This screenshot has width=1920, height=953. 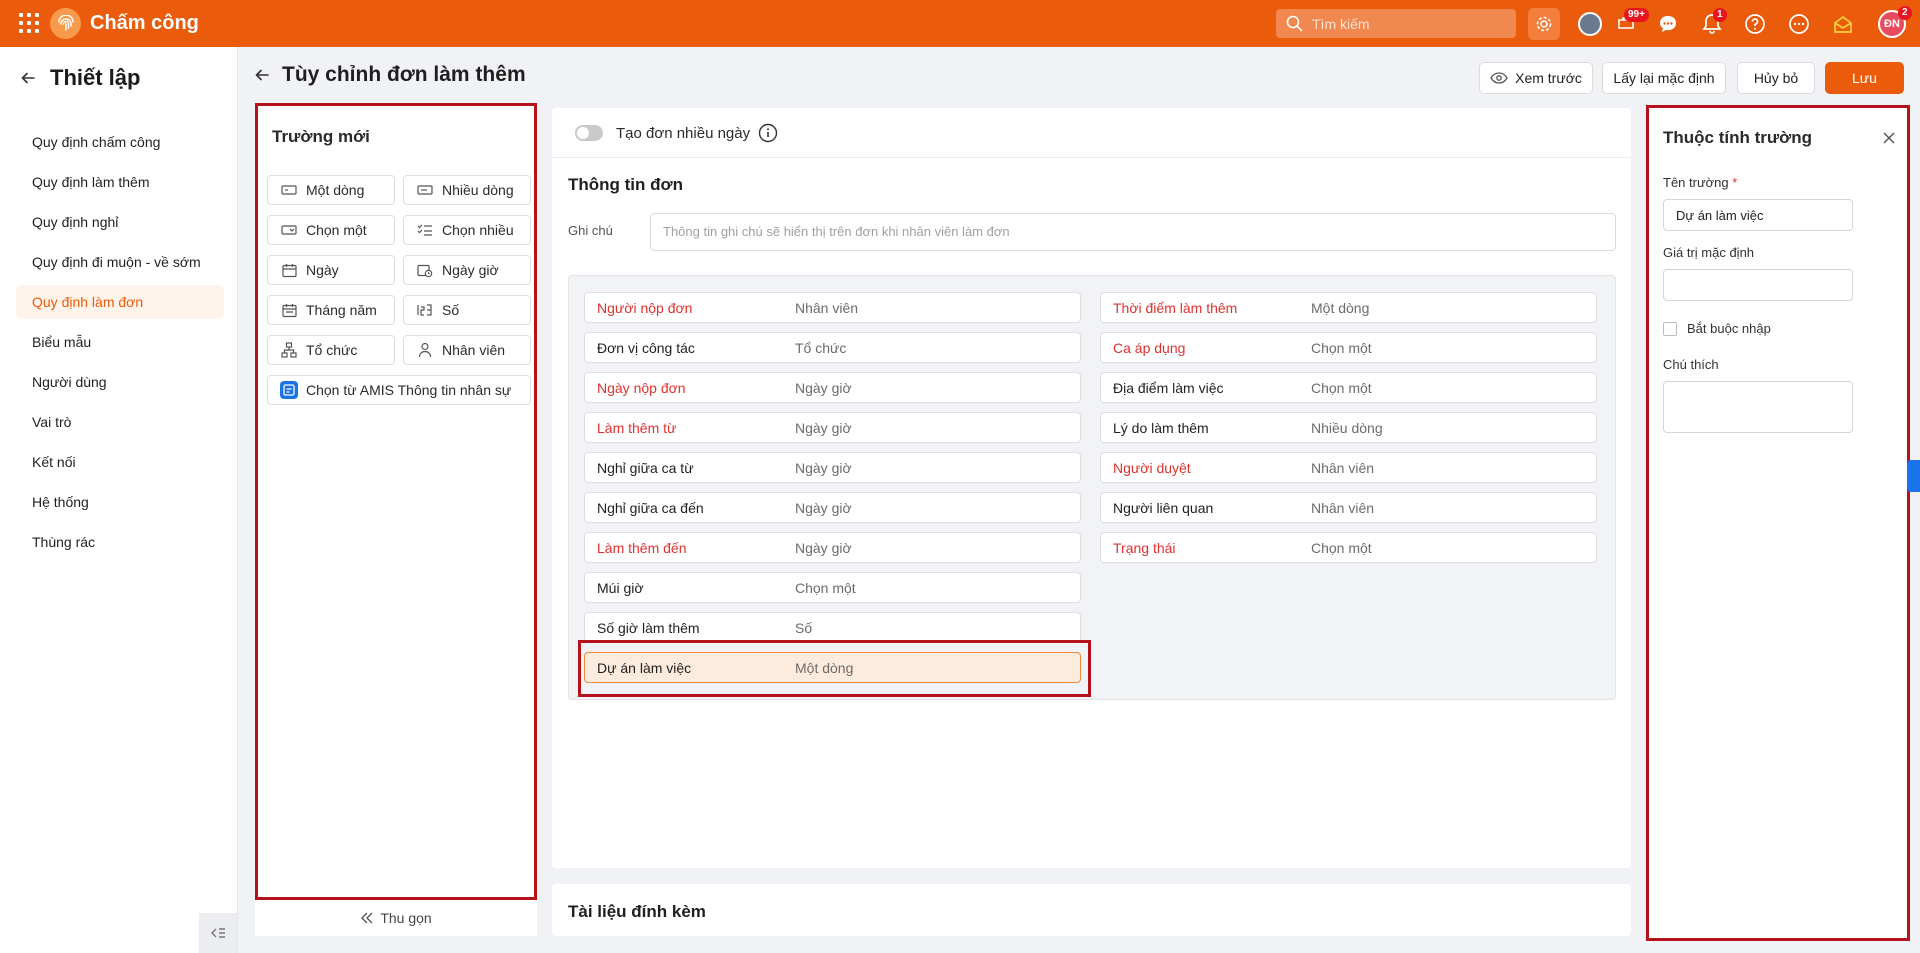 What do you see at coordinates (478, 230) in the screenshot?
I see `field-label: Chọn nhiều` at bounding box center [478, 230].